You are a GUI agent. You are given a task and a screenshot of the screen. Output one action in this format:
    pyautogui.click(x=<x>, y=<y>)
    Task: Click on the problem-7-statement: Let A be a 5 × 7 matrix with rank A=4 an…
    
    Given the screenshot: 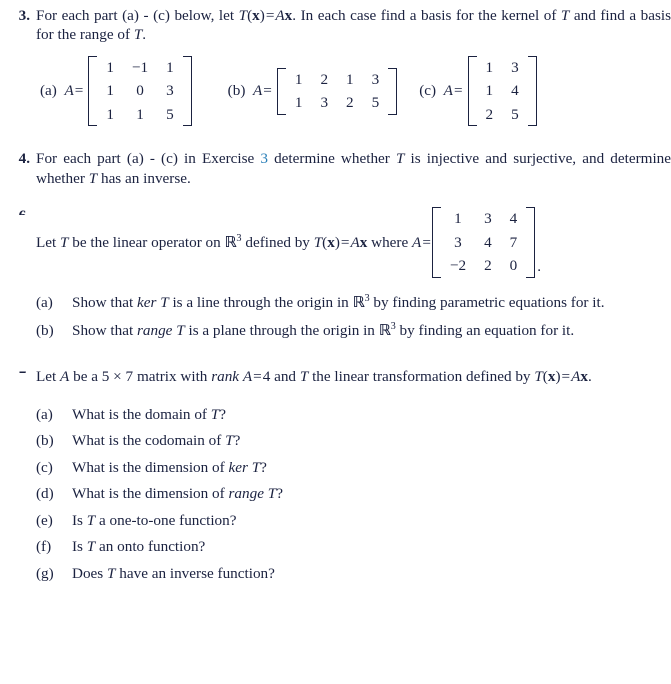 What is the action you would take?
    pyautogui.click(x=353, y=376)
    